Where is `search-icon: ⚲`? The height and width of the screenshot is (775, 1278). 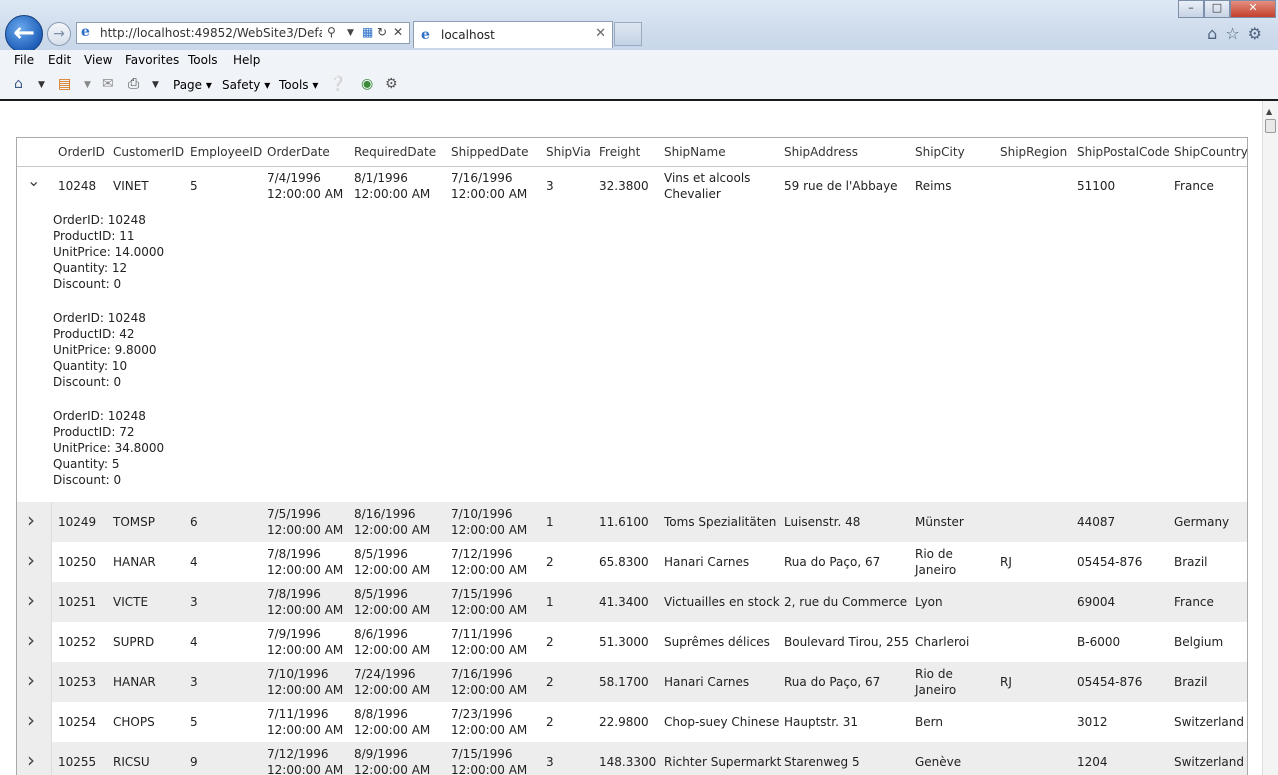
search-icon: ⚲ is located at coordinates (331, 32).